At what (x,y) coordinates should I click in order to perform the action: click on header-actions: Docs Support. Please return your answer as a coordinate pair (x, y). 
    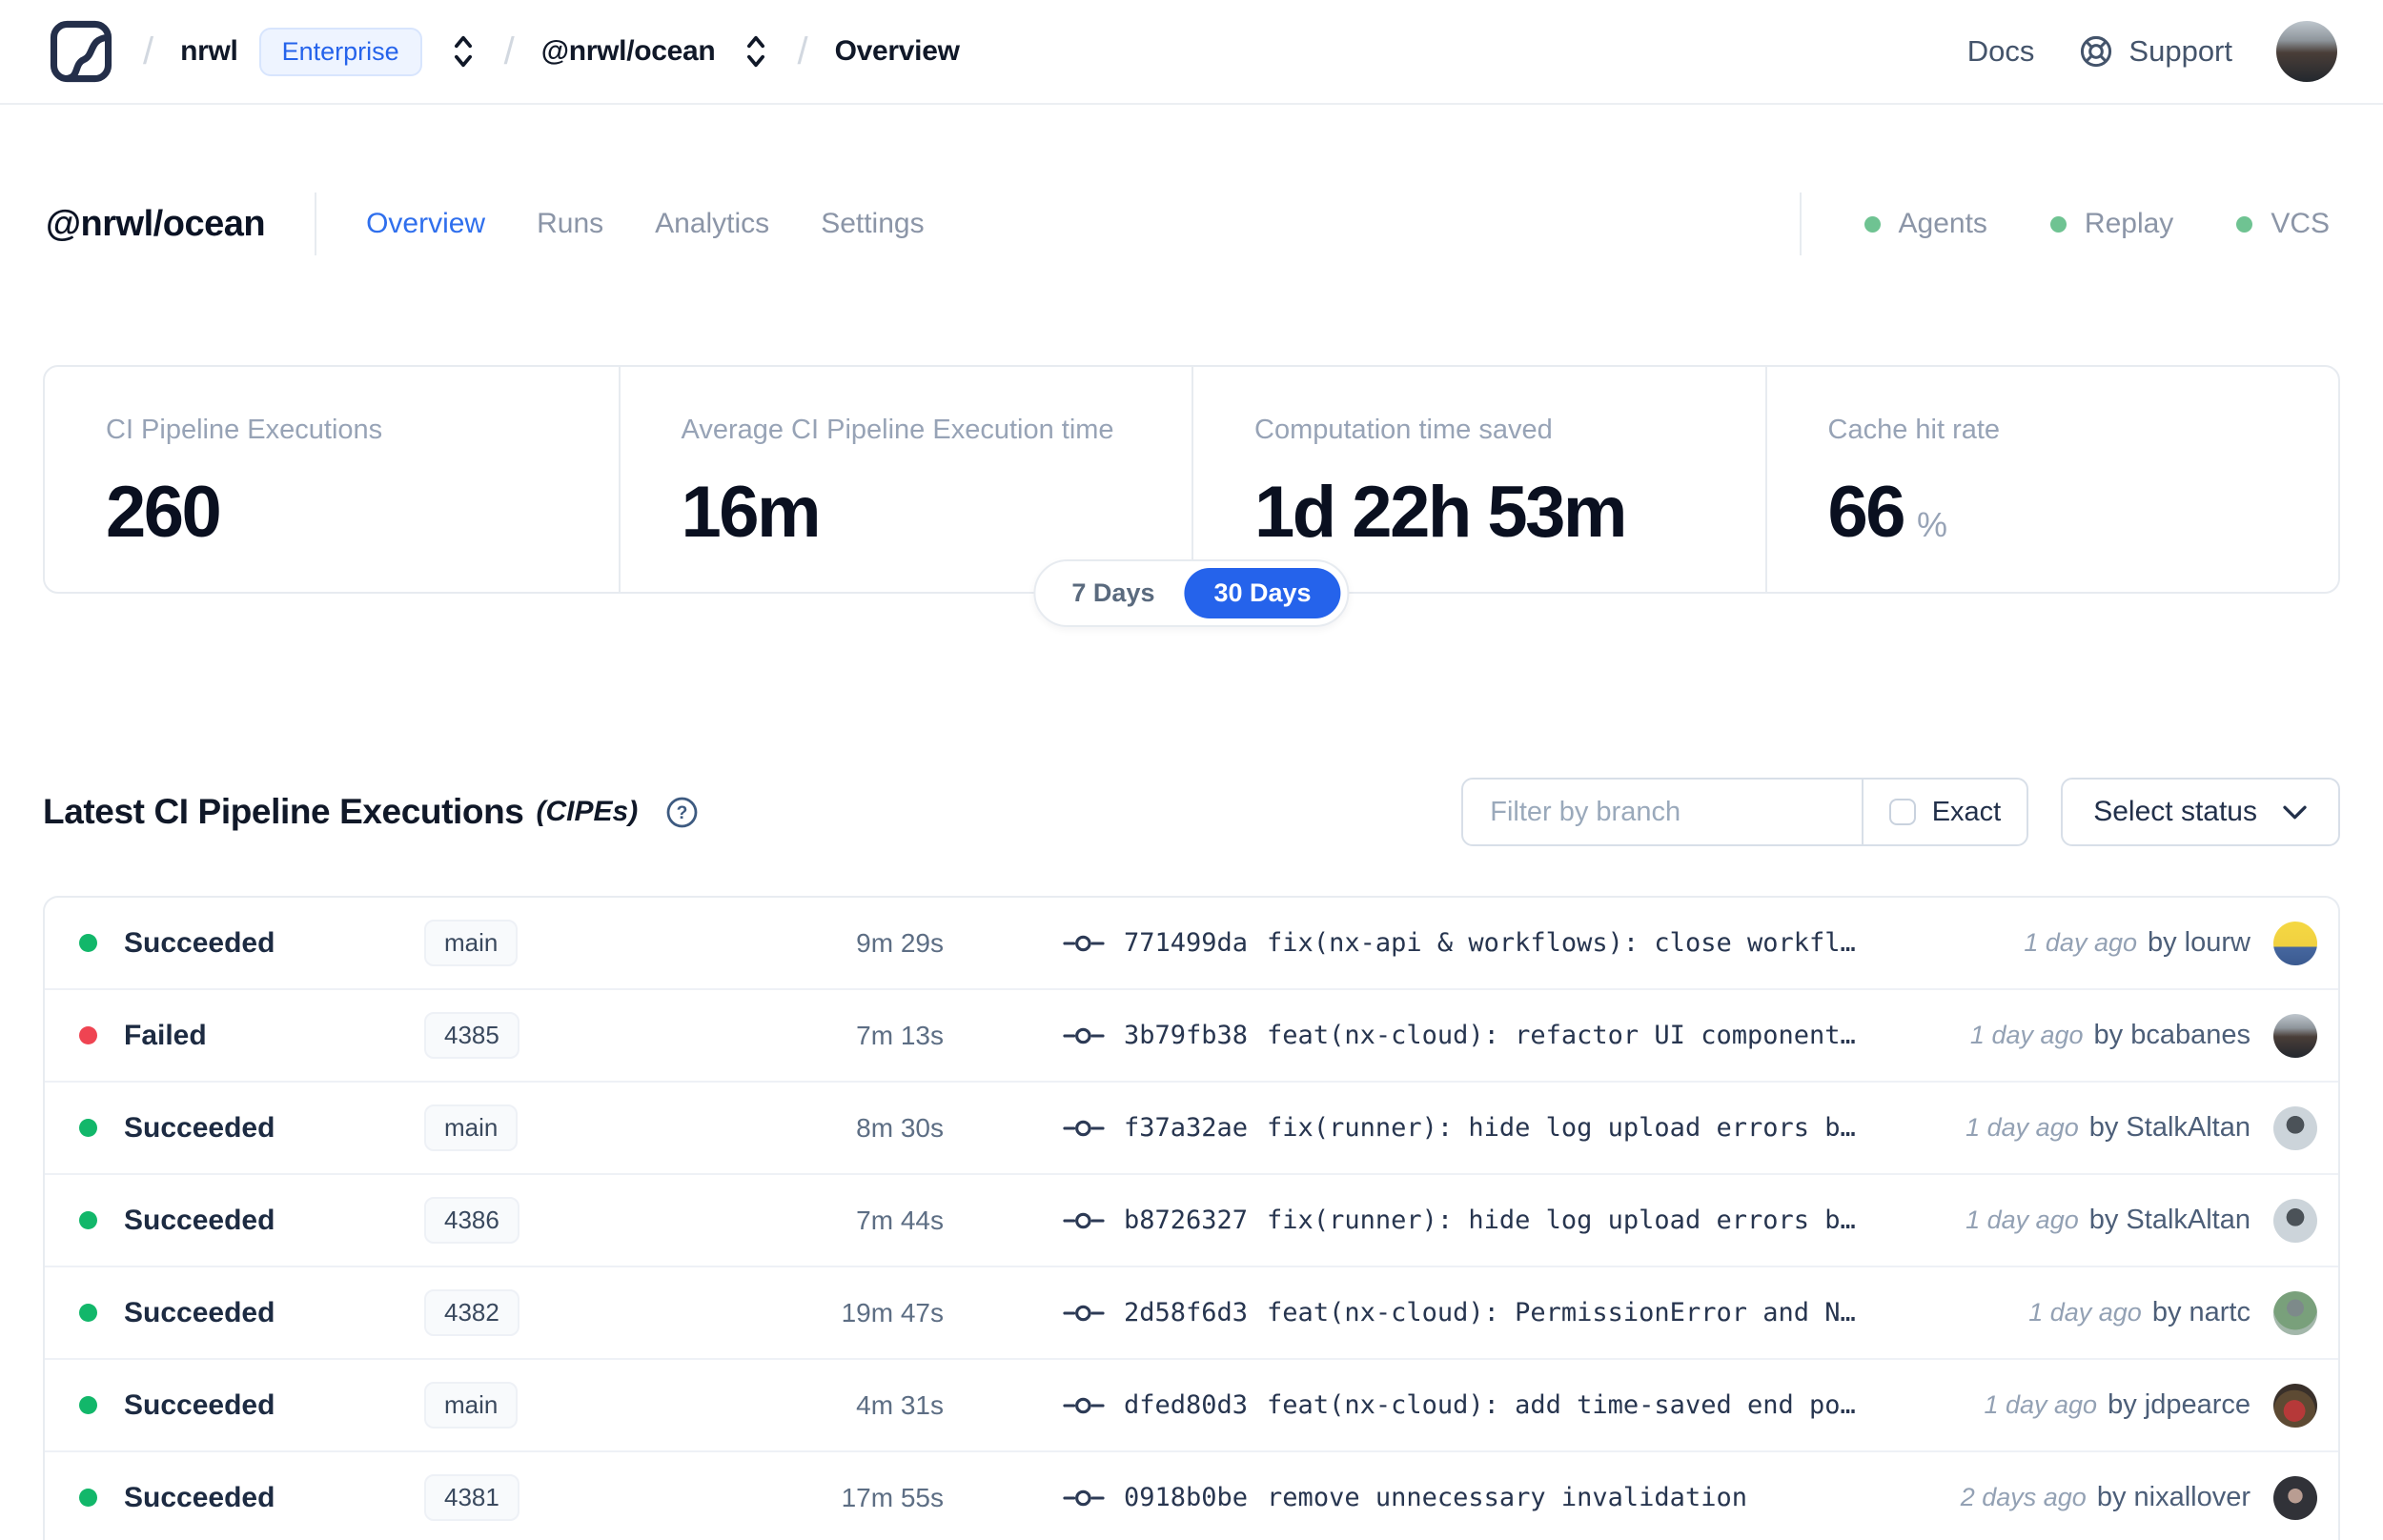
    Looking at the image, I should click on (2152, 51).